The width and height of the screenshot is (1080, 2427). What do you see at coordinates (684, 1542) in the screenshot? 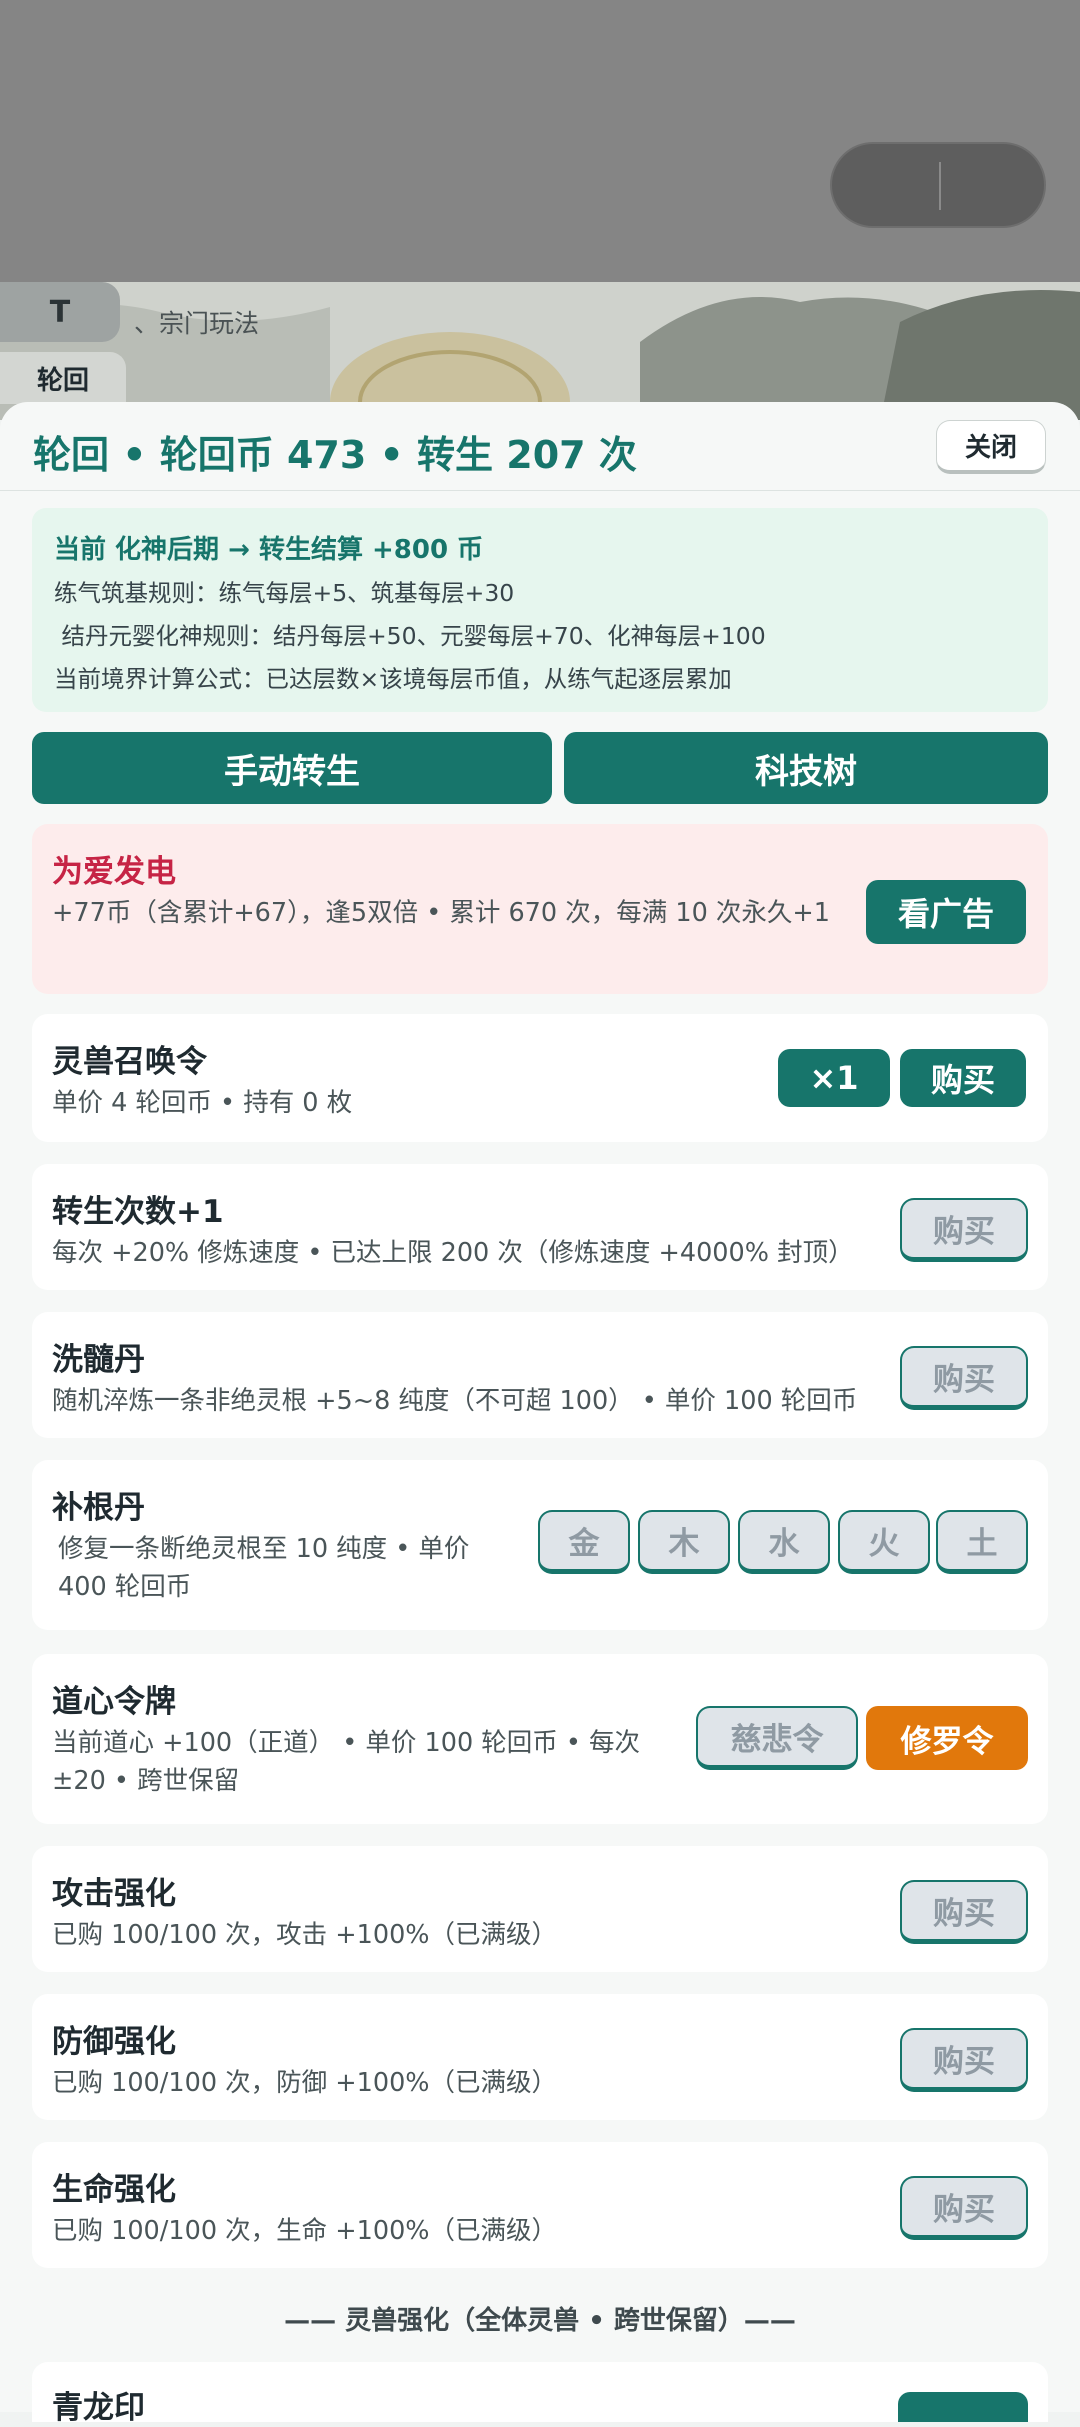
I see `element-wood-button: 木` at bounding box center [684, 1542].